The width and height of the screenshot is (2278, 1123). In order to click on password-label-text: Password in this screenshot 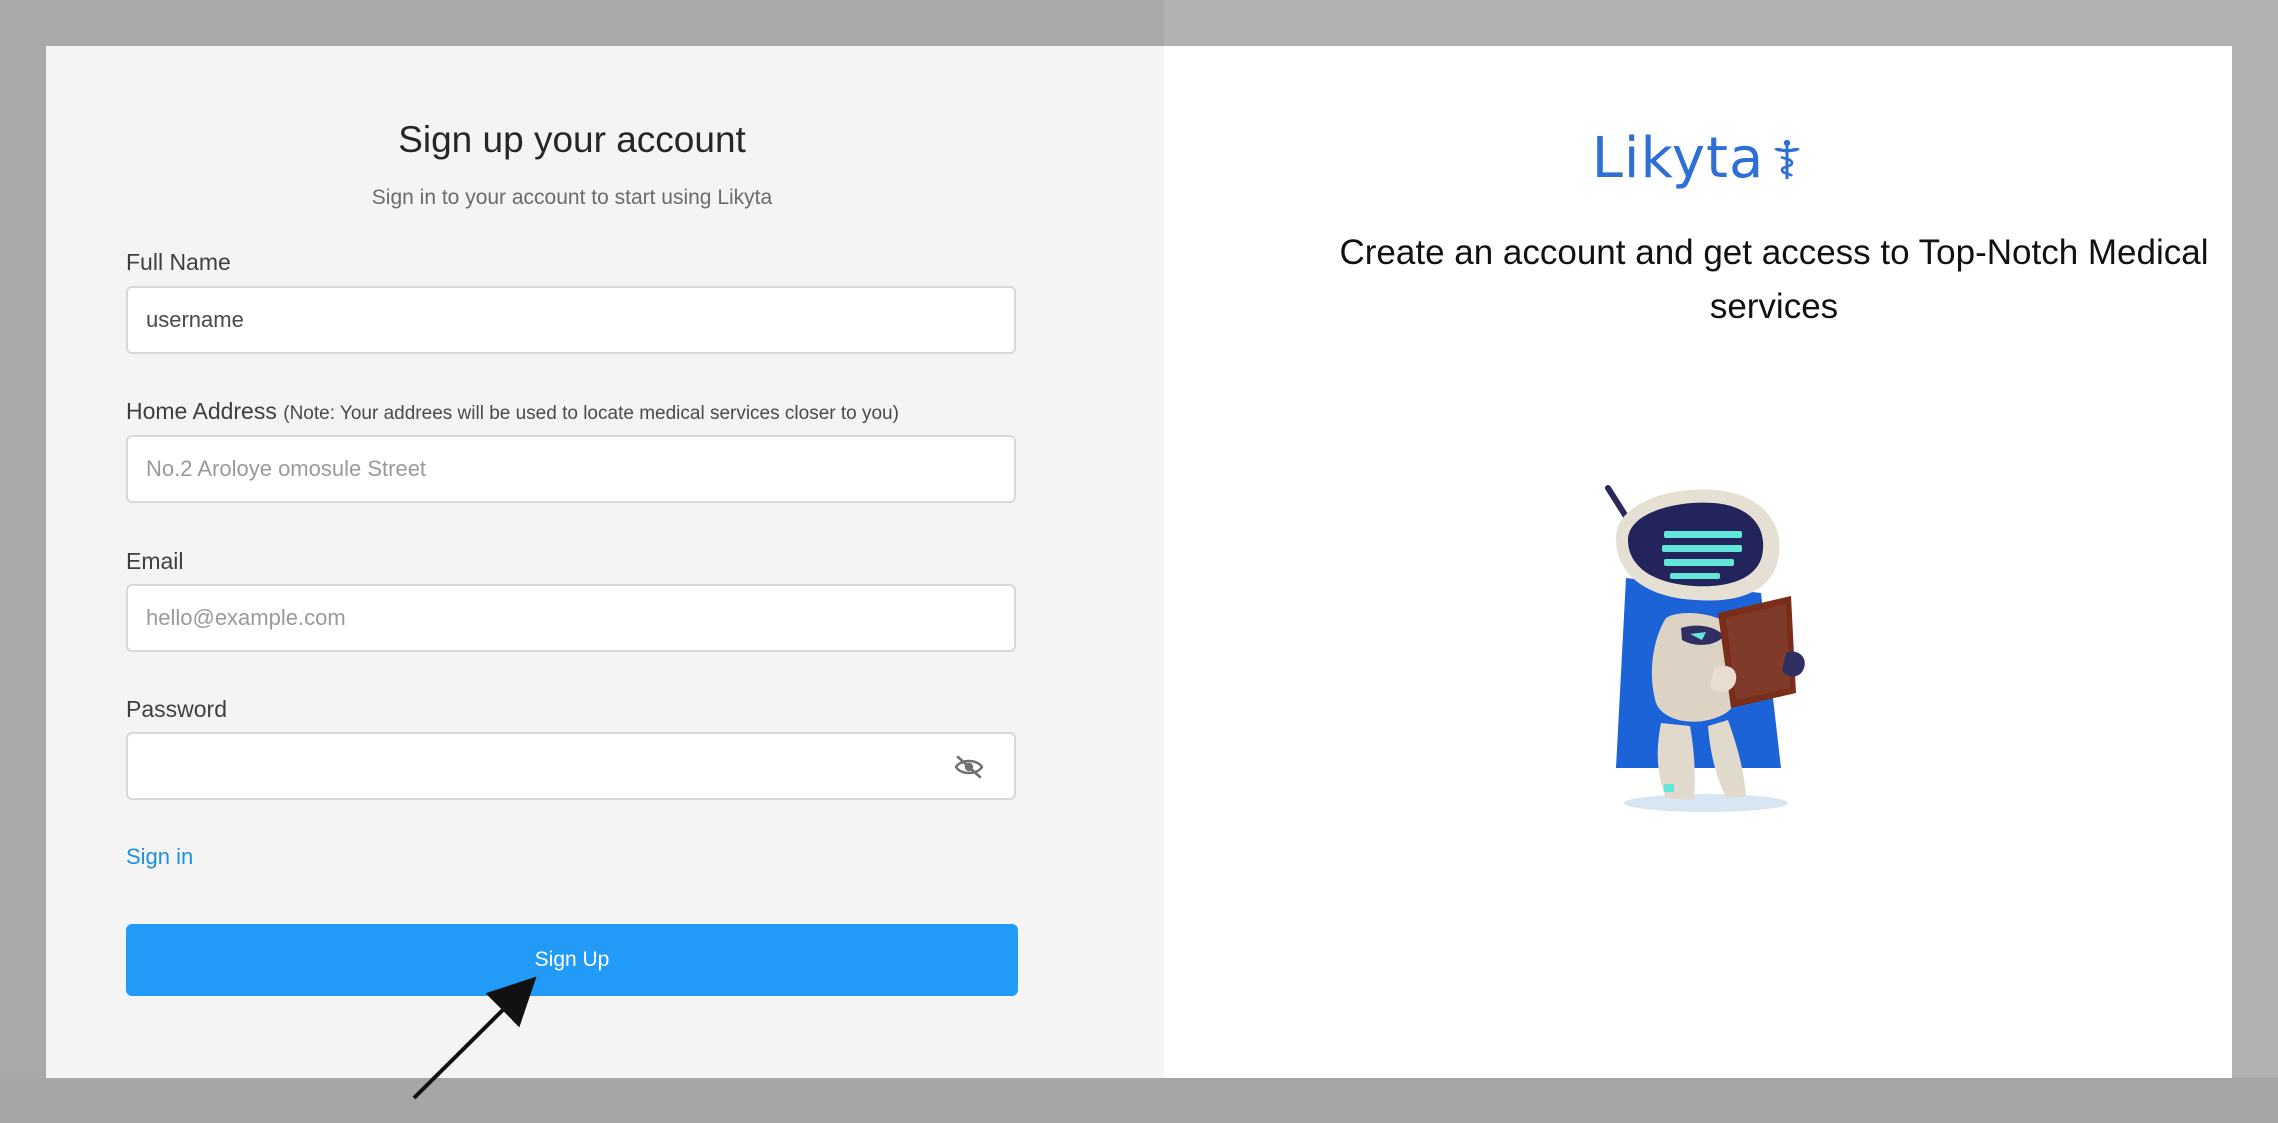, I will do `click(176, 709)`.